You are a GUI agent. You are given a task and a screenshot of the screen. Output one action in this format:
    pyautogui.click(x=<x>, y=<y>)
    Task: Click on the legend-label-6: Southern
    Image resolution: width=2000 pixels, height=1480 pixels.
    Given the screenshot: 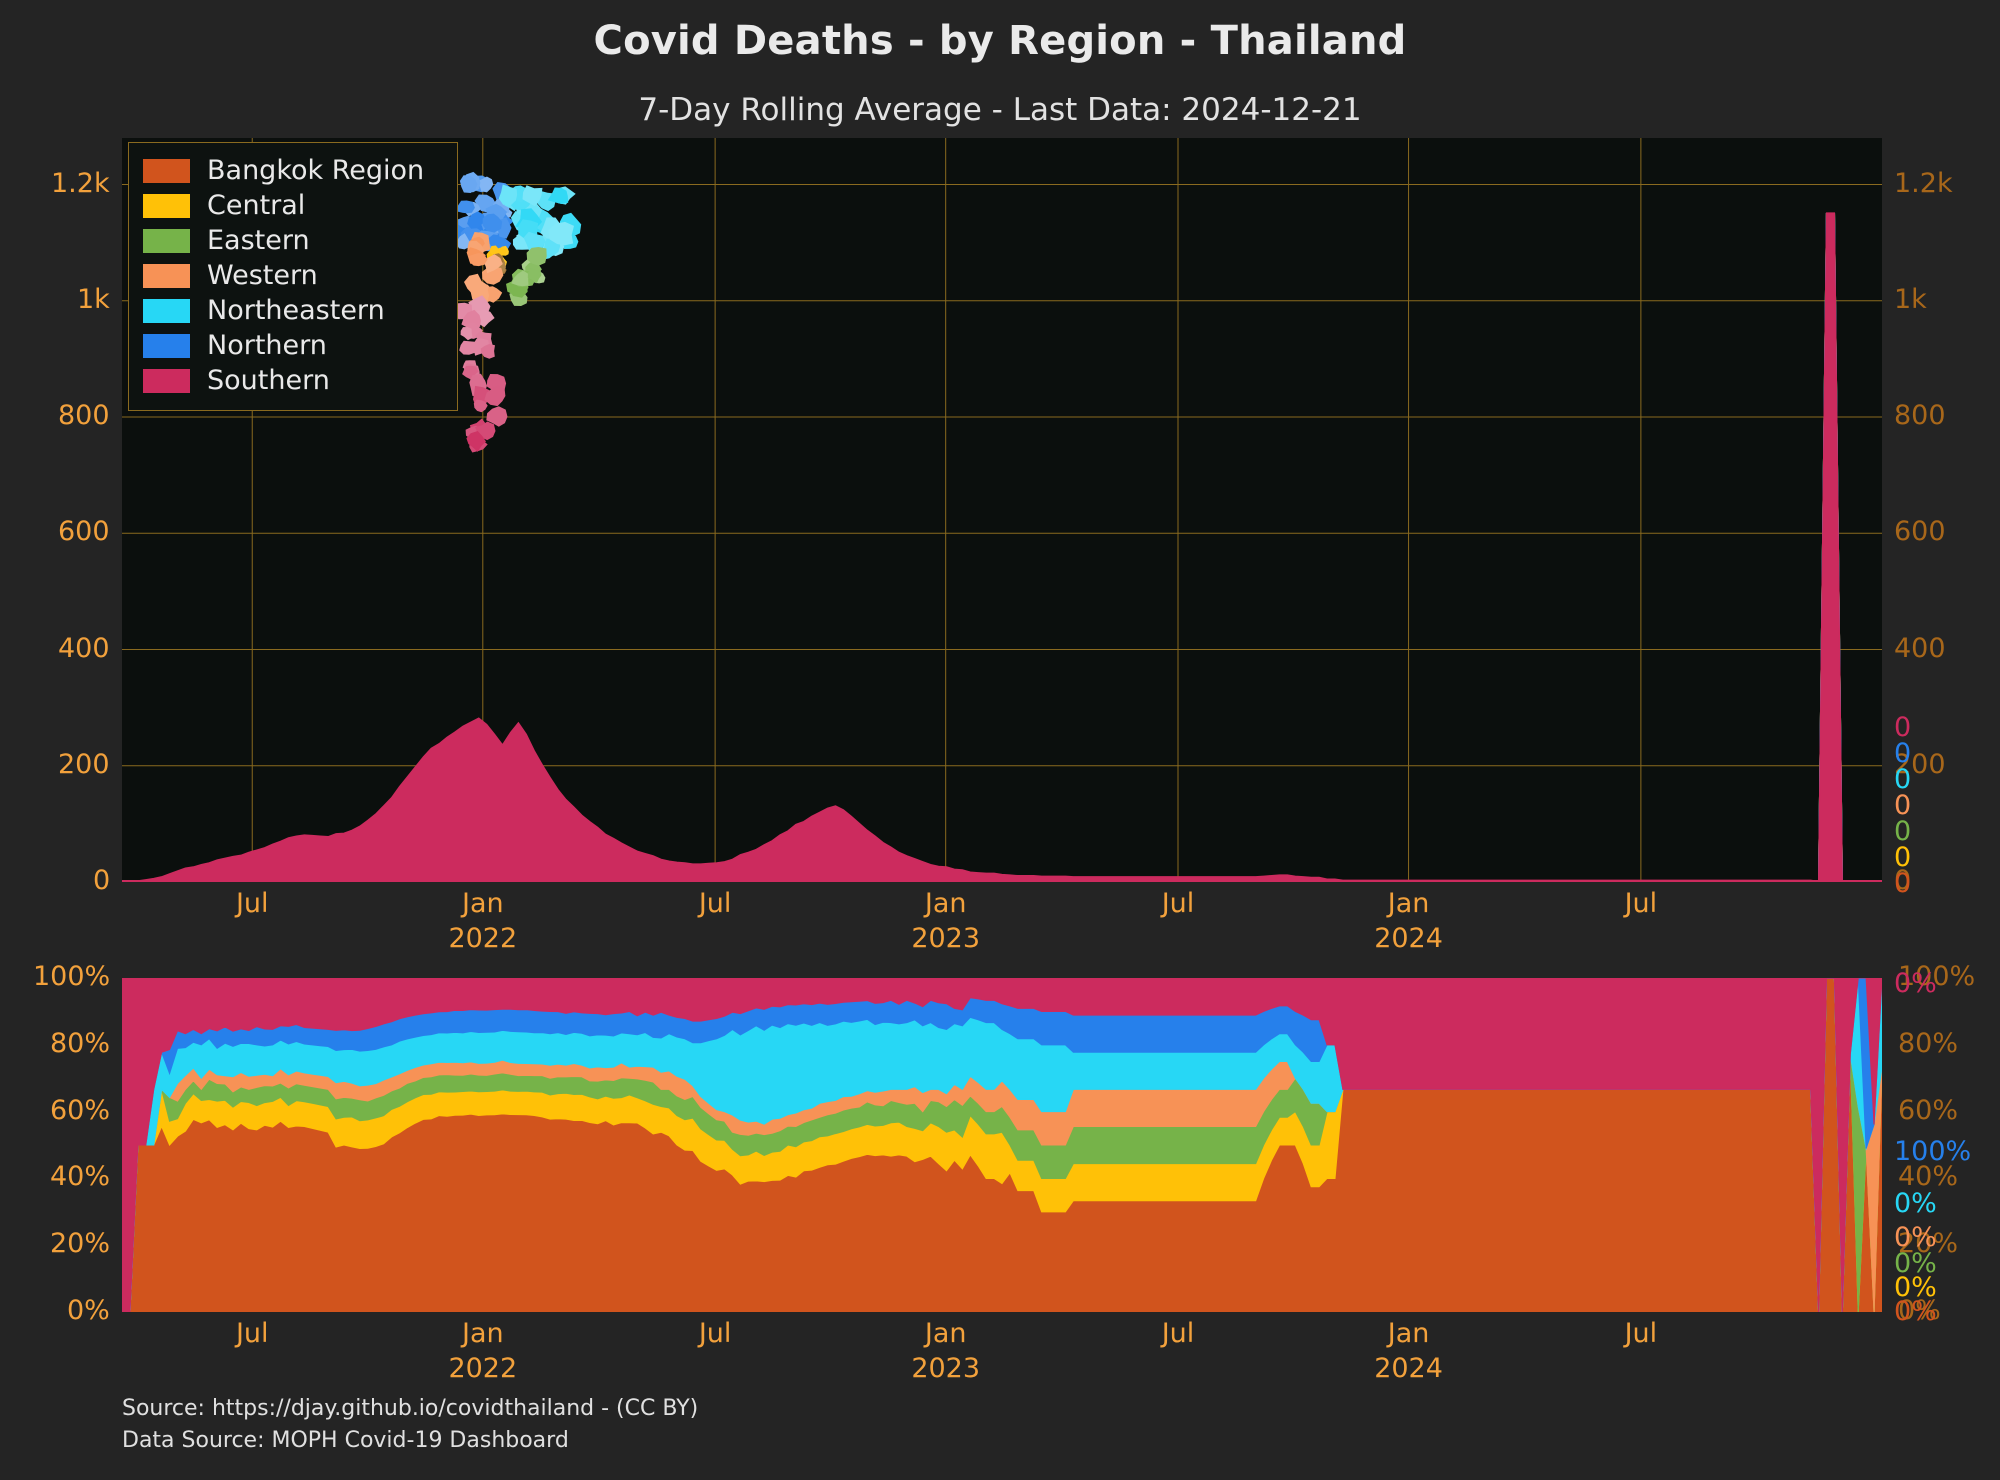 What is the action you would take?
    pyautogui.click(x=268, y=380)
    